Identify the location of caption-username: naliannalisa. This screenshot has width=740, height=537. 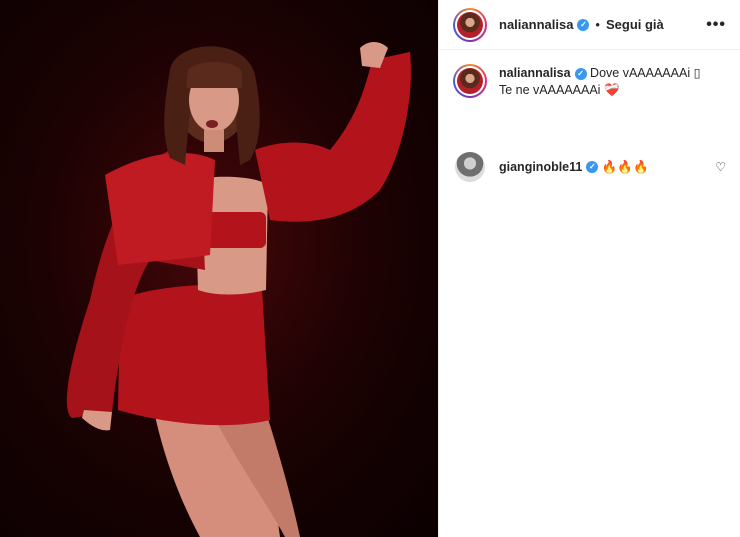
(535, 73).